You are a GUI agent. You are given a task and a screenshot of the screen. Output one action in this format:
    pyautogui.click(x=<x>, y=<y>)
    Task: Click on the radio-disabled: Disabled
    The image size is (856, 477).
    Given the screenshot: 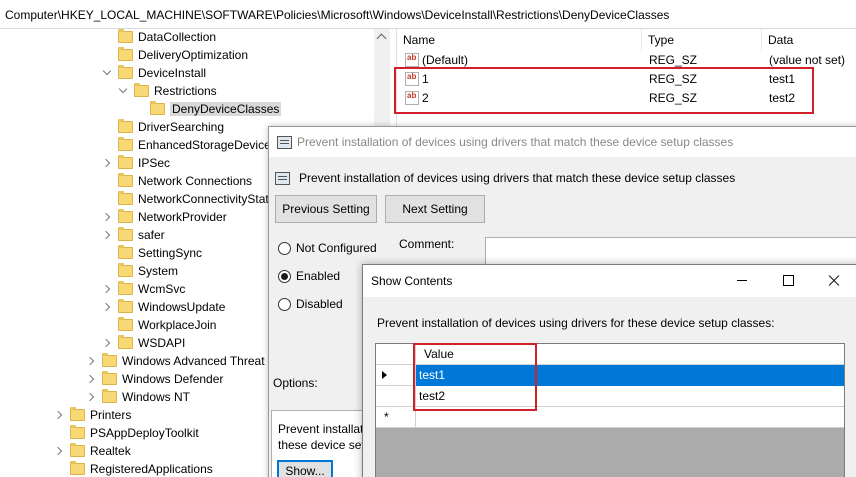 What is the action you would take?
    pyautogui.click(x=310, y=304)
    